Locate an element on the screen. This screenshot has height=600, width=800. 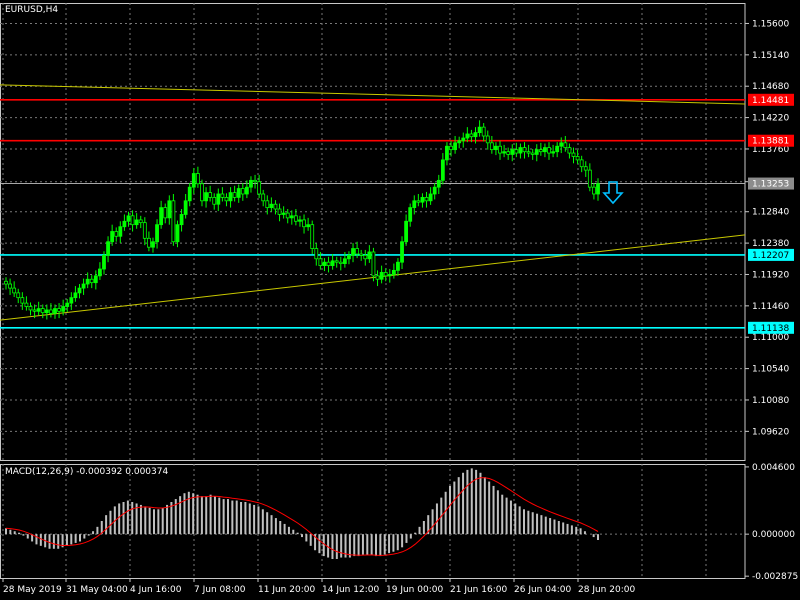
time-tick-label: 28 Jun 20:00 is located at coordinates (606, 590).